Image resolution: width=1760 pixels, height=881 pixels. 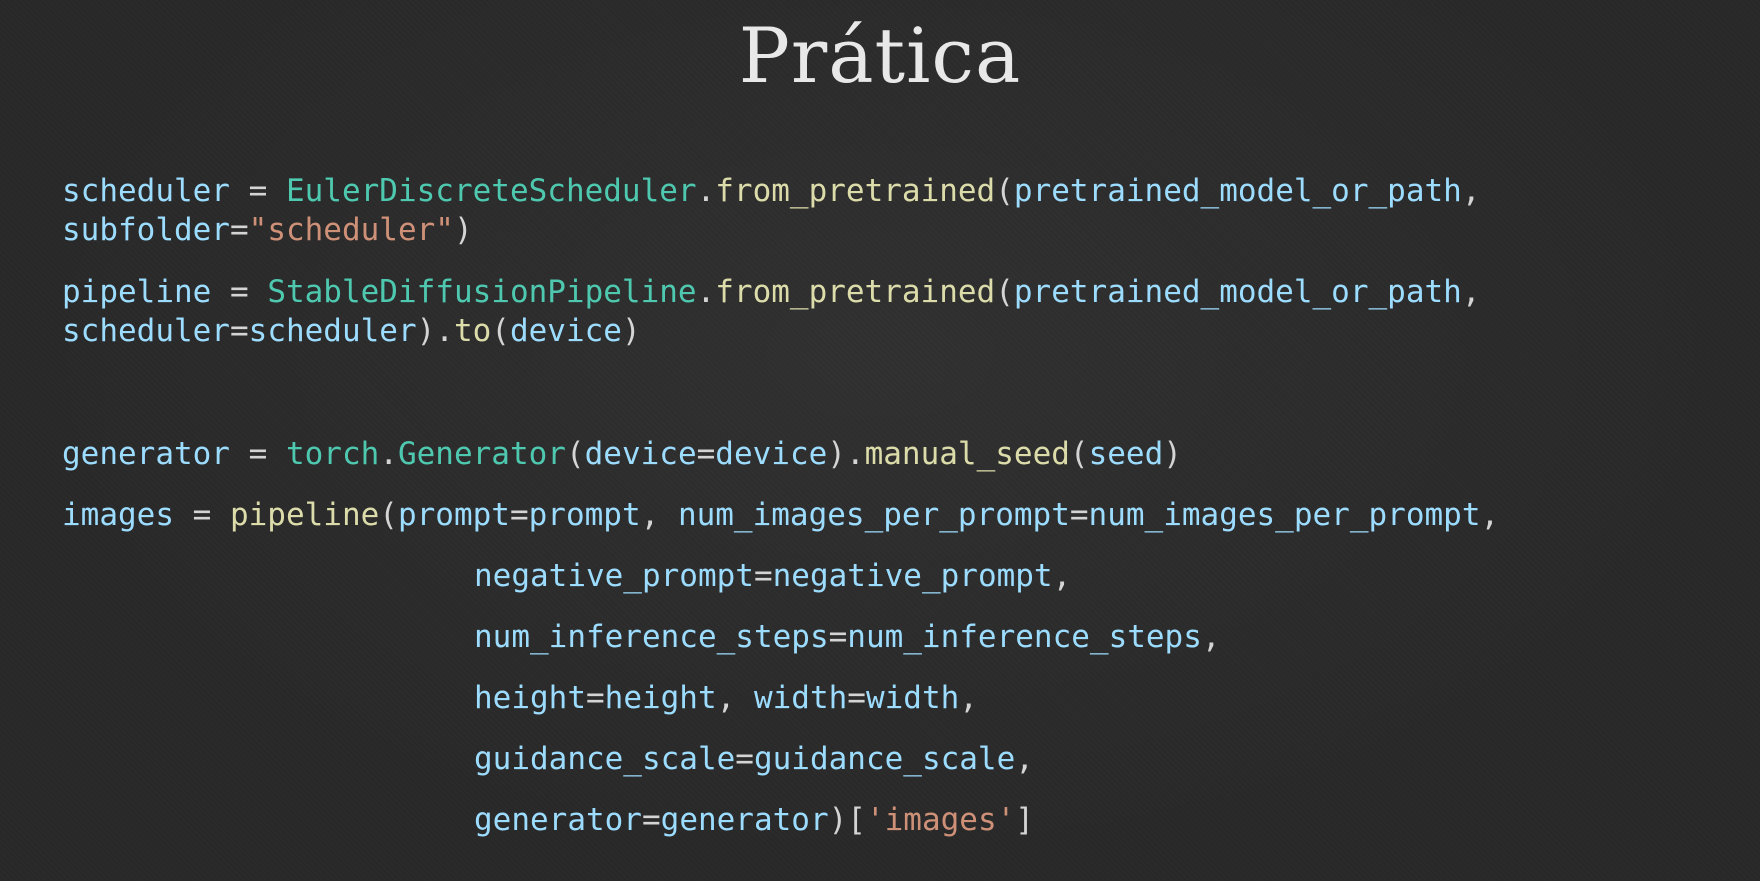 I want to click on code-token: 'images', so click(x=940, y=820).